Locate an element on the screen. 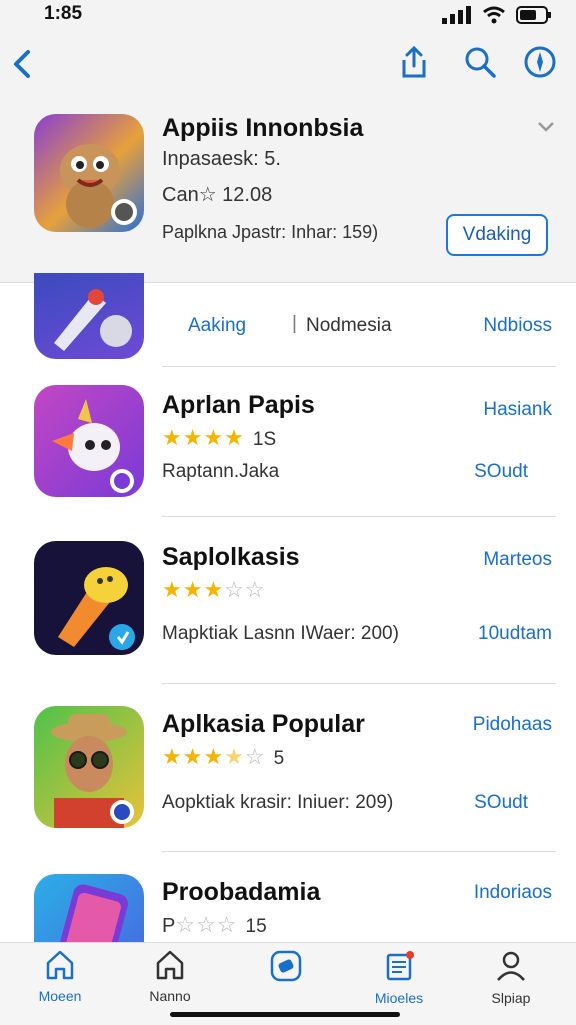 The height and width of the screenshot is (1025, 576). tab-updates: Mioeles is located at coordinates (399, 977).